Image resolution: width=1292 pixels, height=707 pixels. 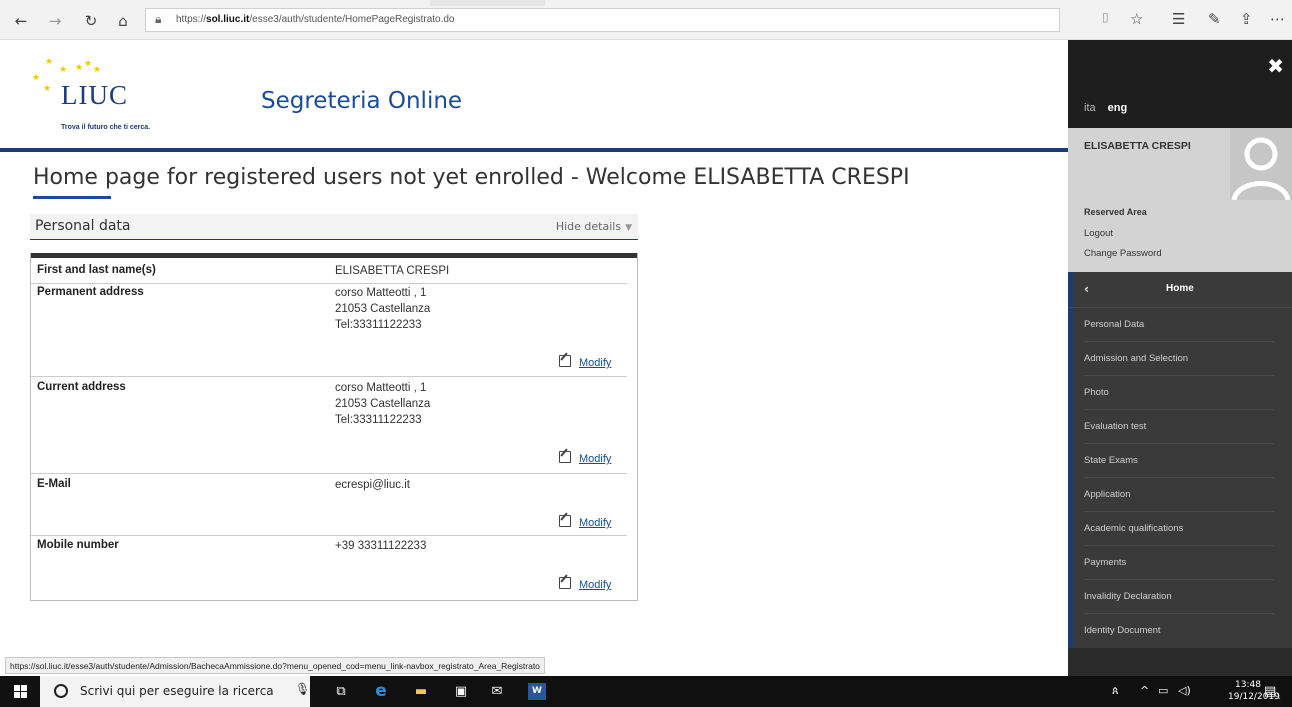 What do you see at coordinates (90, 292) in the screenshot?
I see `row-label: Permanent address` at bounding box center [90, 292].